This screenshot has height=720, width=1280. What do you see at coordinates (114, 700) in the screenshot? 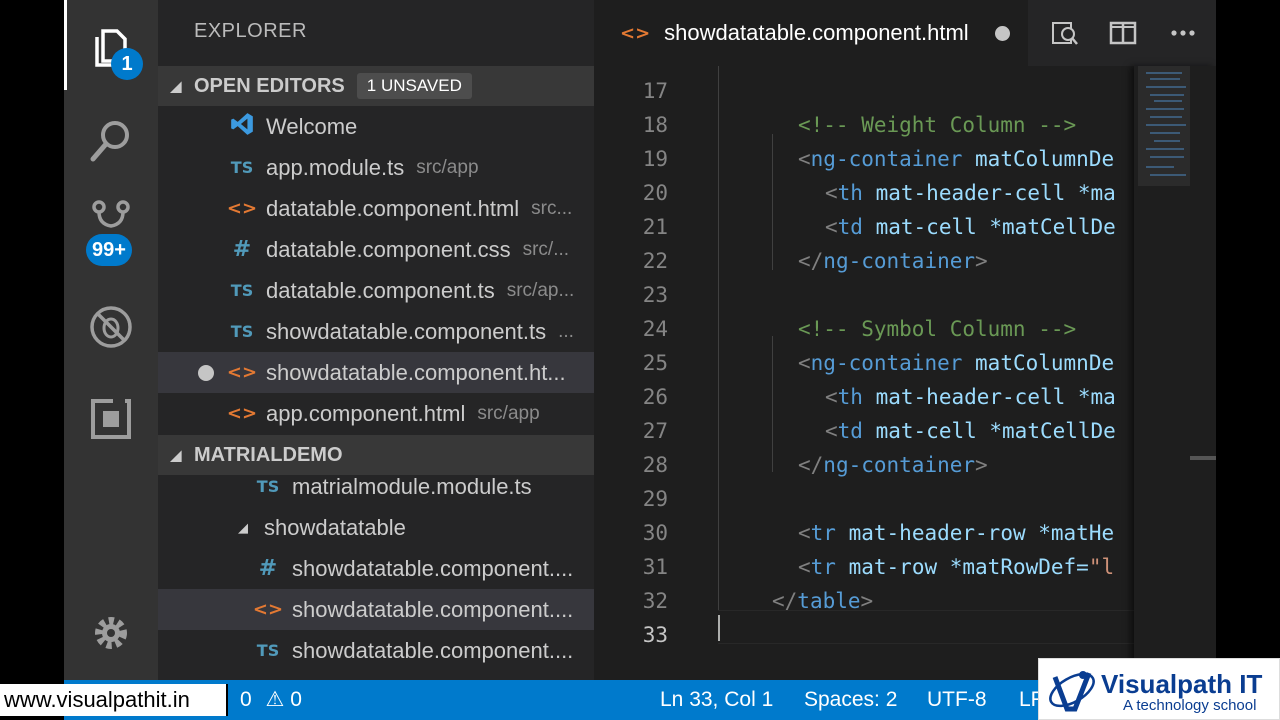
I see `website-watermark: www.visualpathit.in` at bounding box center [114, 700].